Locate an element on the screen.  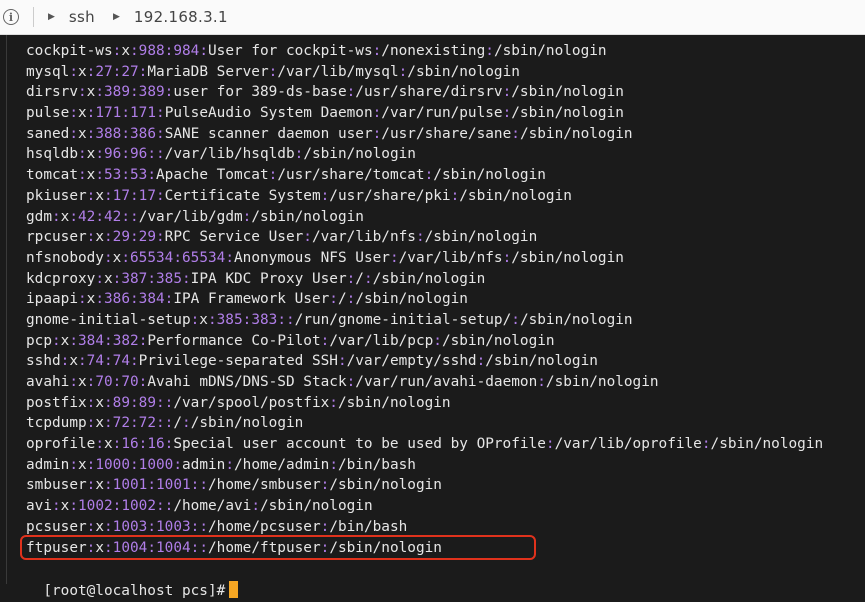
gecos: Certificate System is located at coordinates (242, 195).